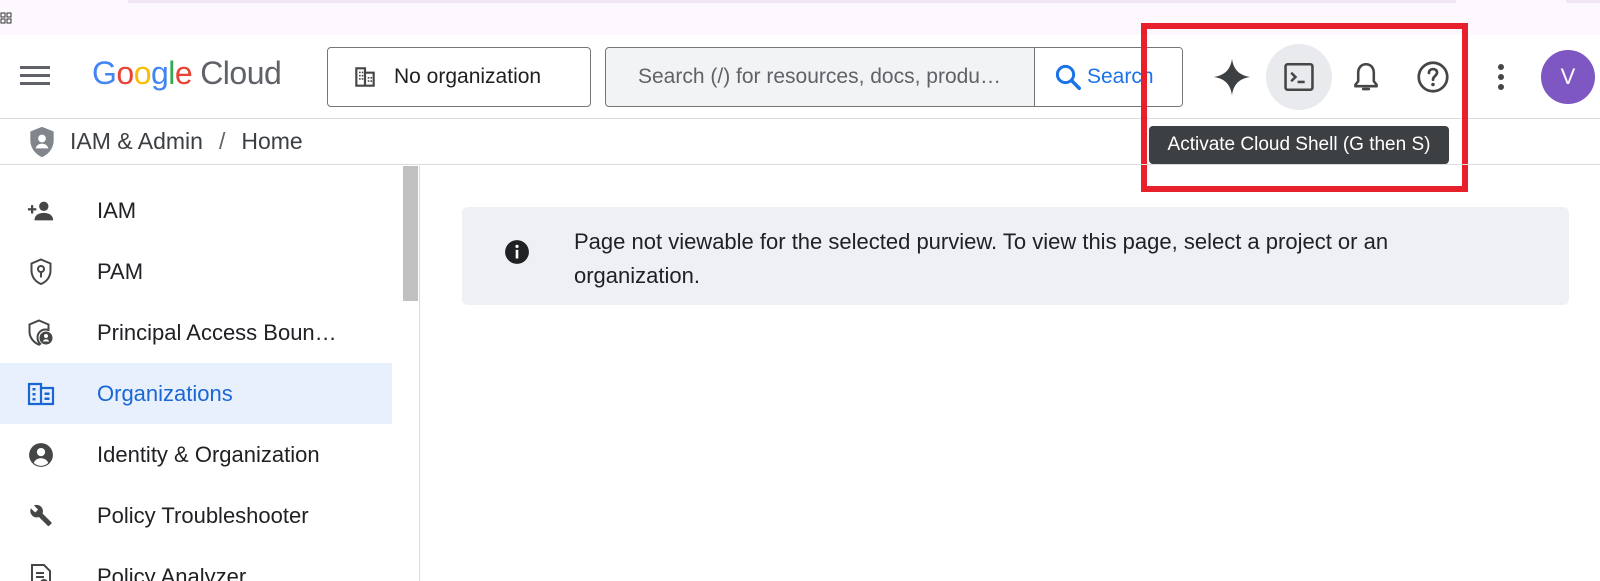 The width and height of the screenshot is (1600, 581). I want to click on sidebar-item-pam: PAM, so click(196, 271).